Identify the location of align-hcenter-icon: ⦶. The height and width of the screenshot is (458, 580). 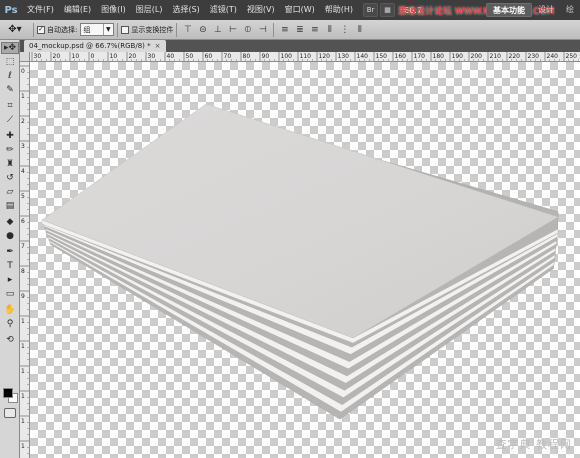
(247, 29).